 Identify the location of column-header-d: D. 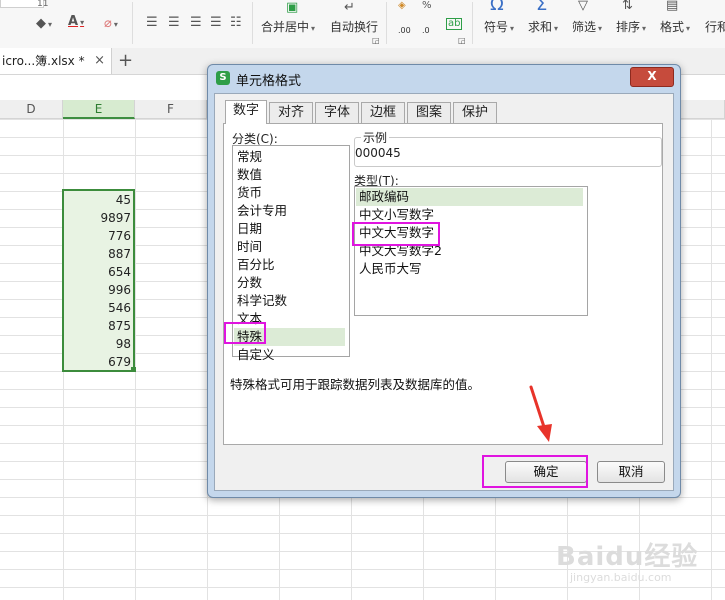
(31, 109).